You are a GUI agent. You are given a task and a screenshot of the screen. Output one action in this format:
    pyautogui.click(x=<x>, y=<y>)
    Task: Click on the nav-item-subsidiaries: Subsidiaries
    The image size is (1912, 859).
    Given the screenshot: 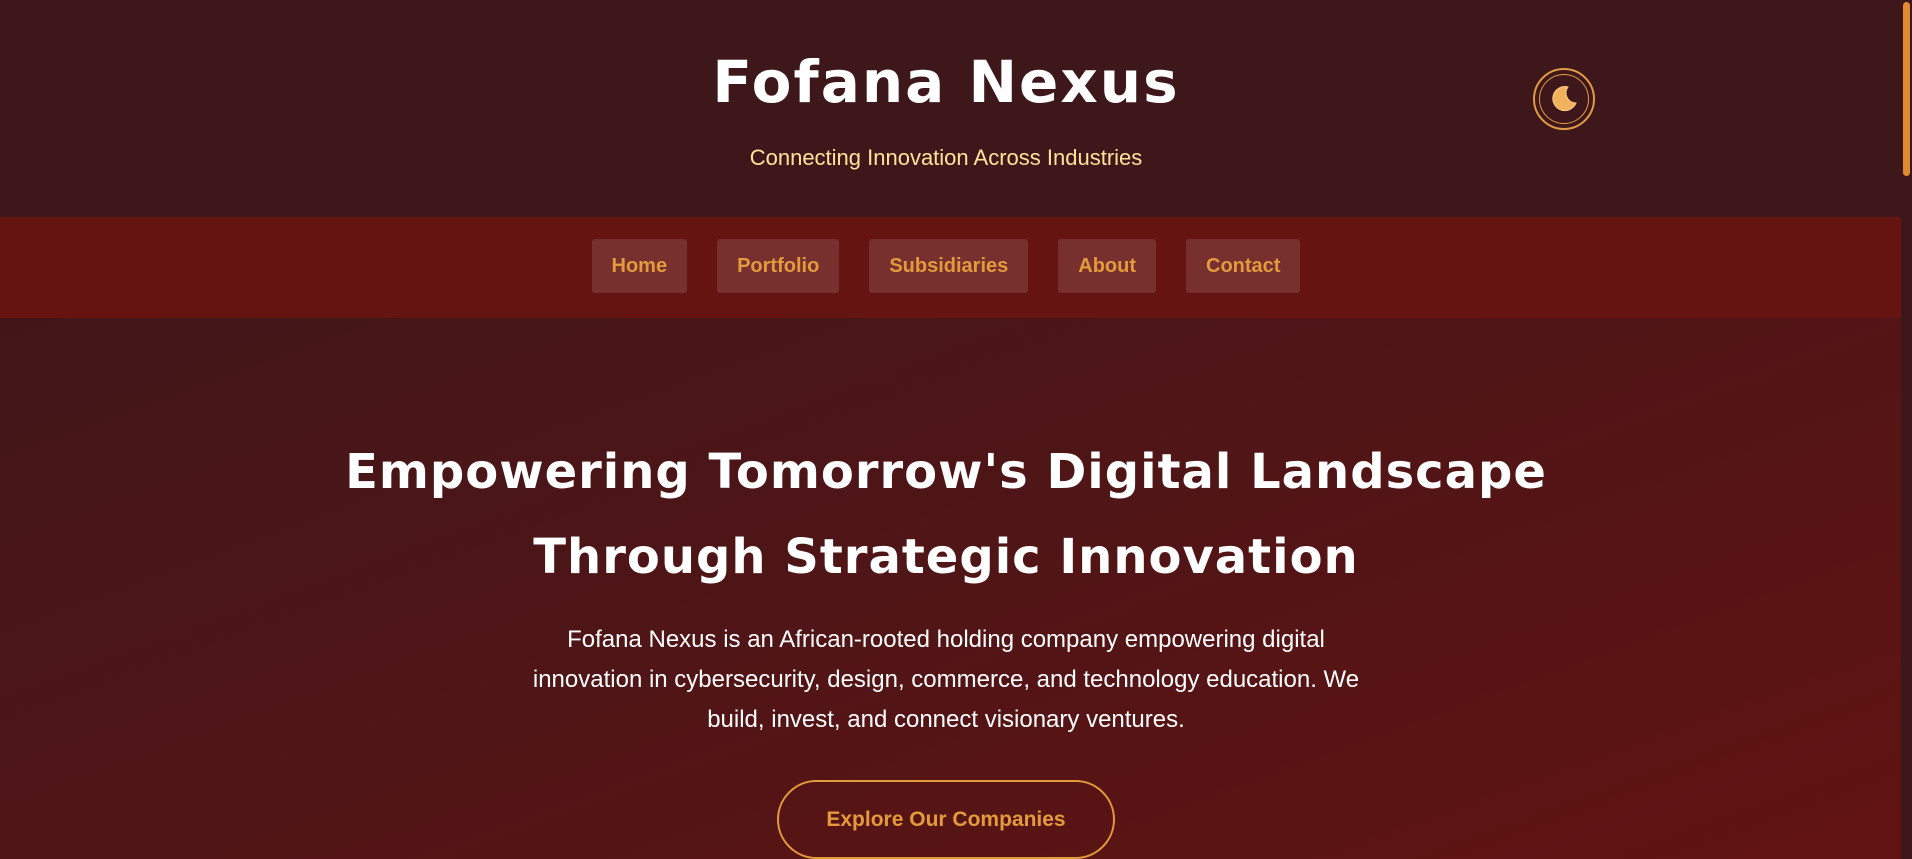 What is the action you would take?
    pyautogui.click(x=949, y=266)
    